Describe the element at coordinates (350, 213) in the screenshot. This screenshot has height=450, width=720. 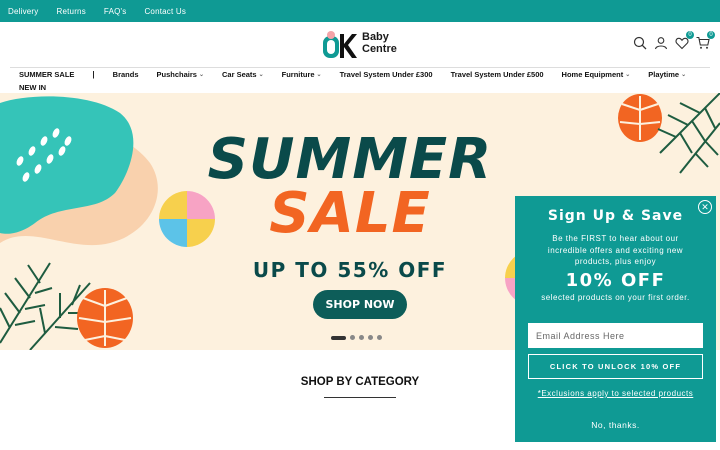
I see `hero-title-line2: SALE` at that location.